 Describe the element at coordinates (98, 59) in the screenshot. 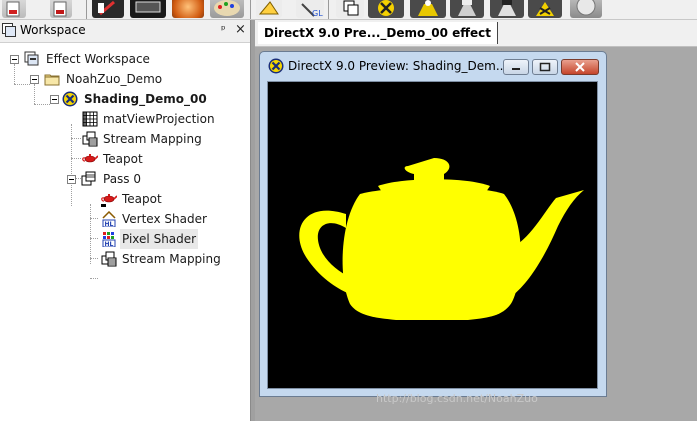

I see `tree-item-label: Effect Workspace` at that location.